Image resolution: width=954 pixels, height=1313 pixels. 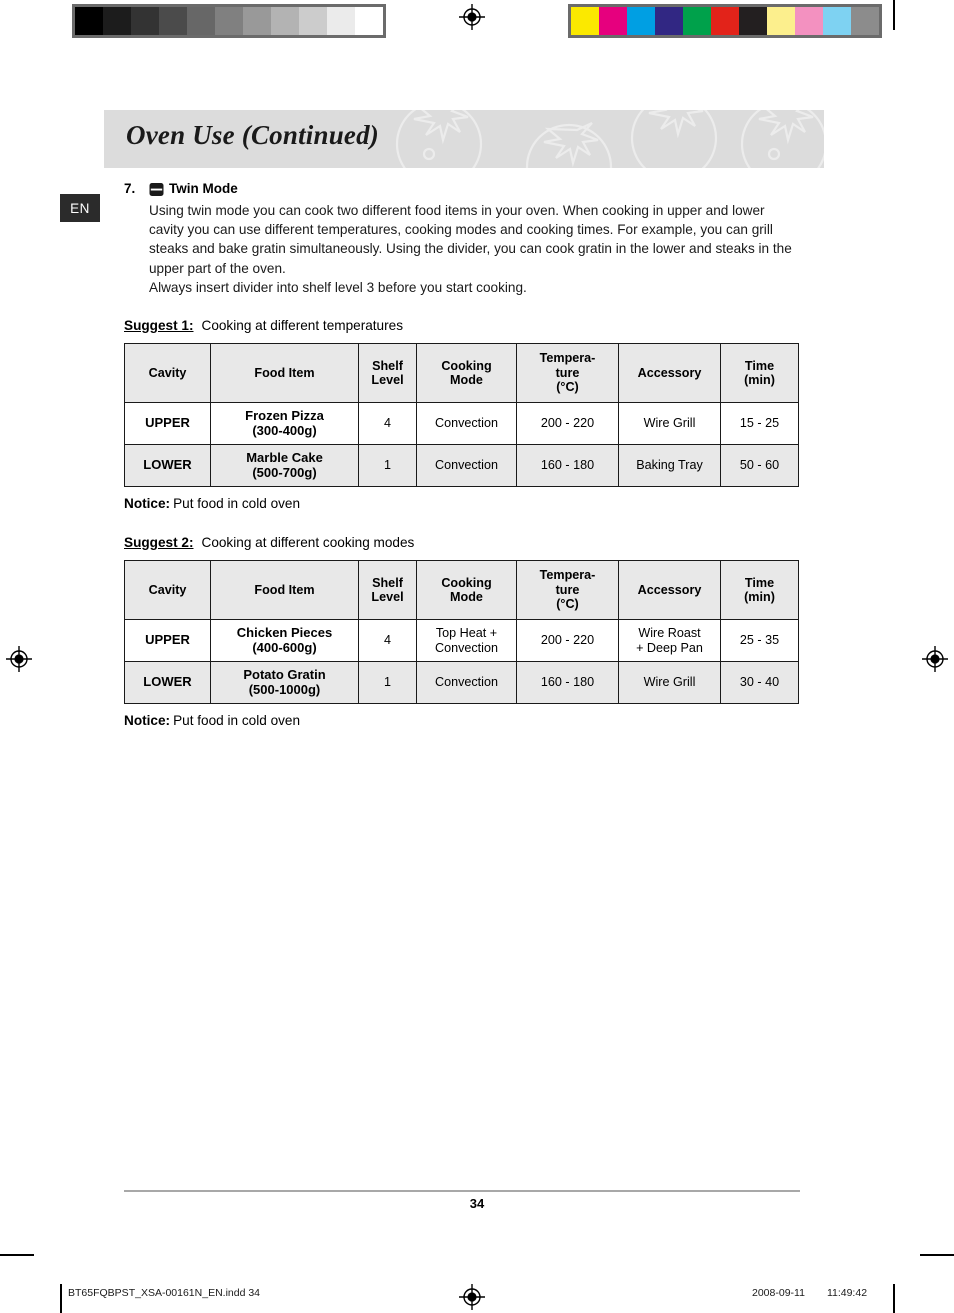 I want to click on language-tab: EN, so click(x=80, y=208).